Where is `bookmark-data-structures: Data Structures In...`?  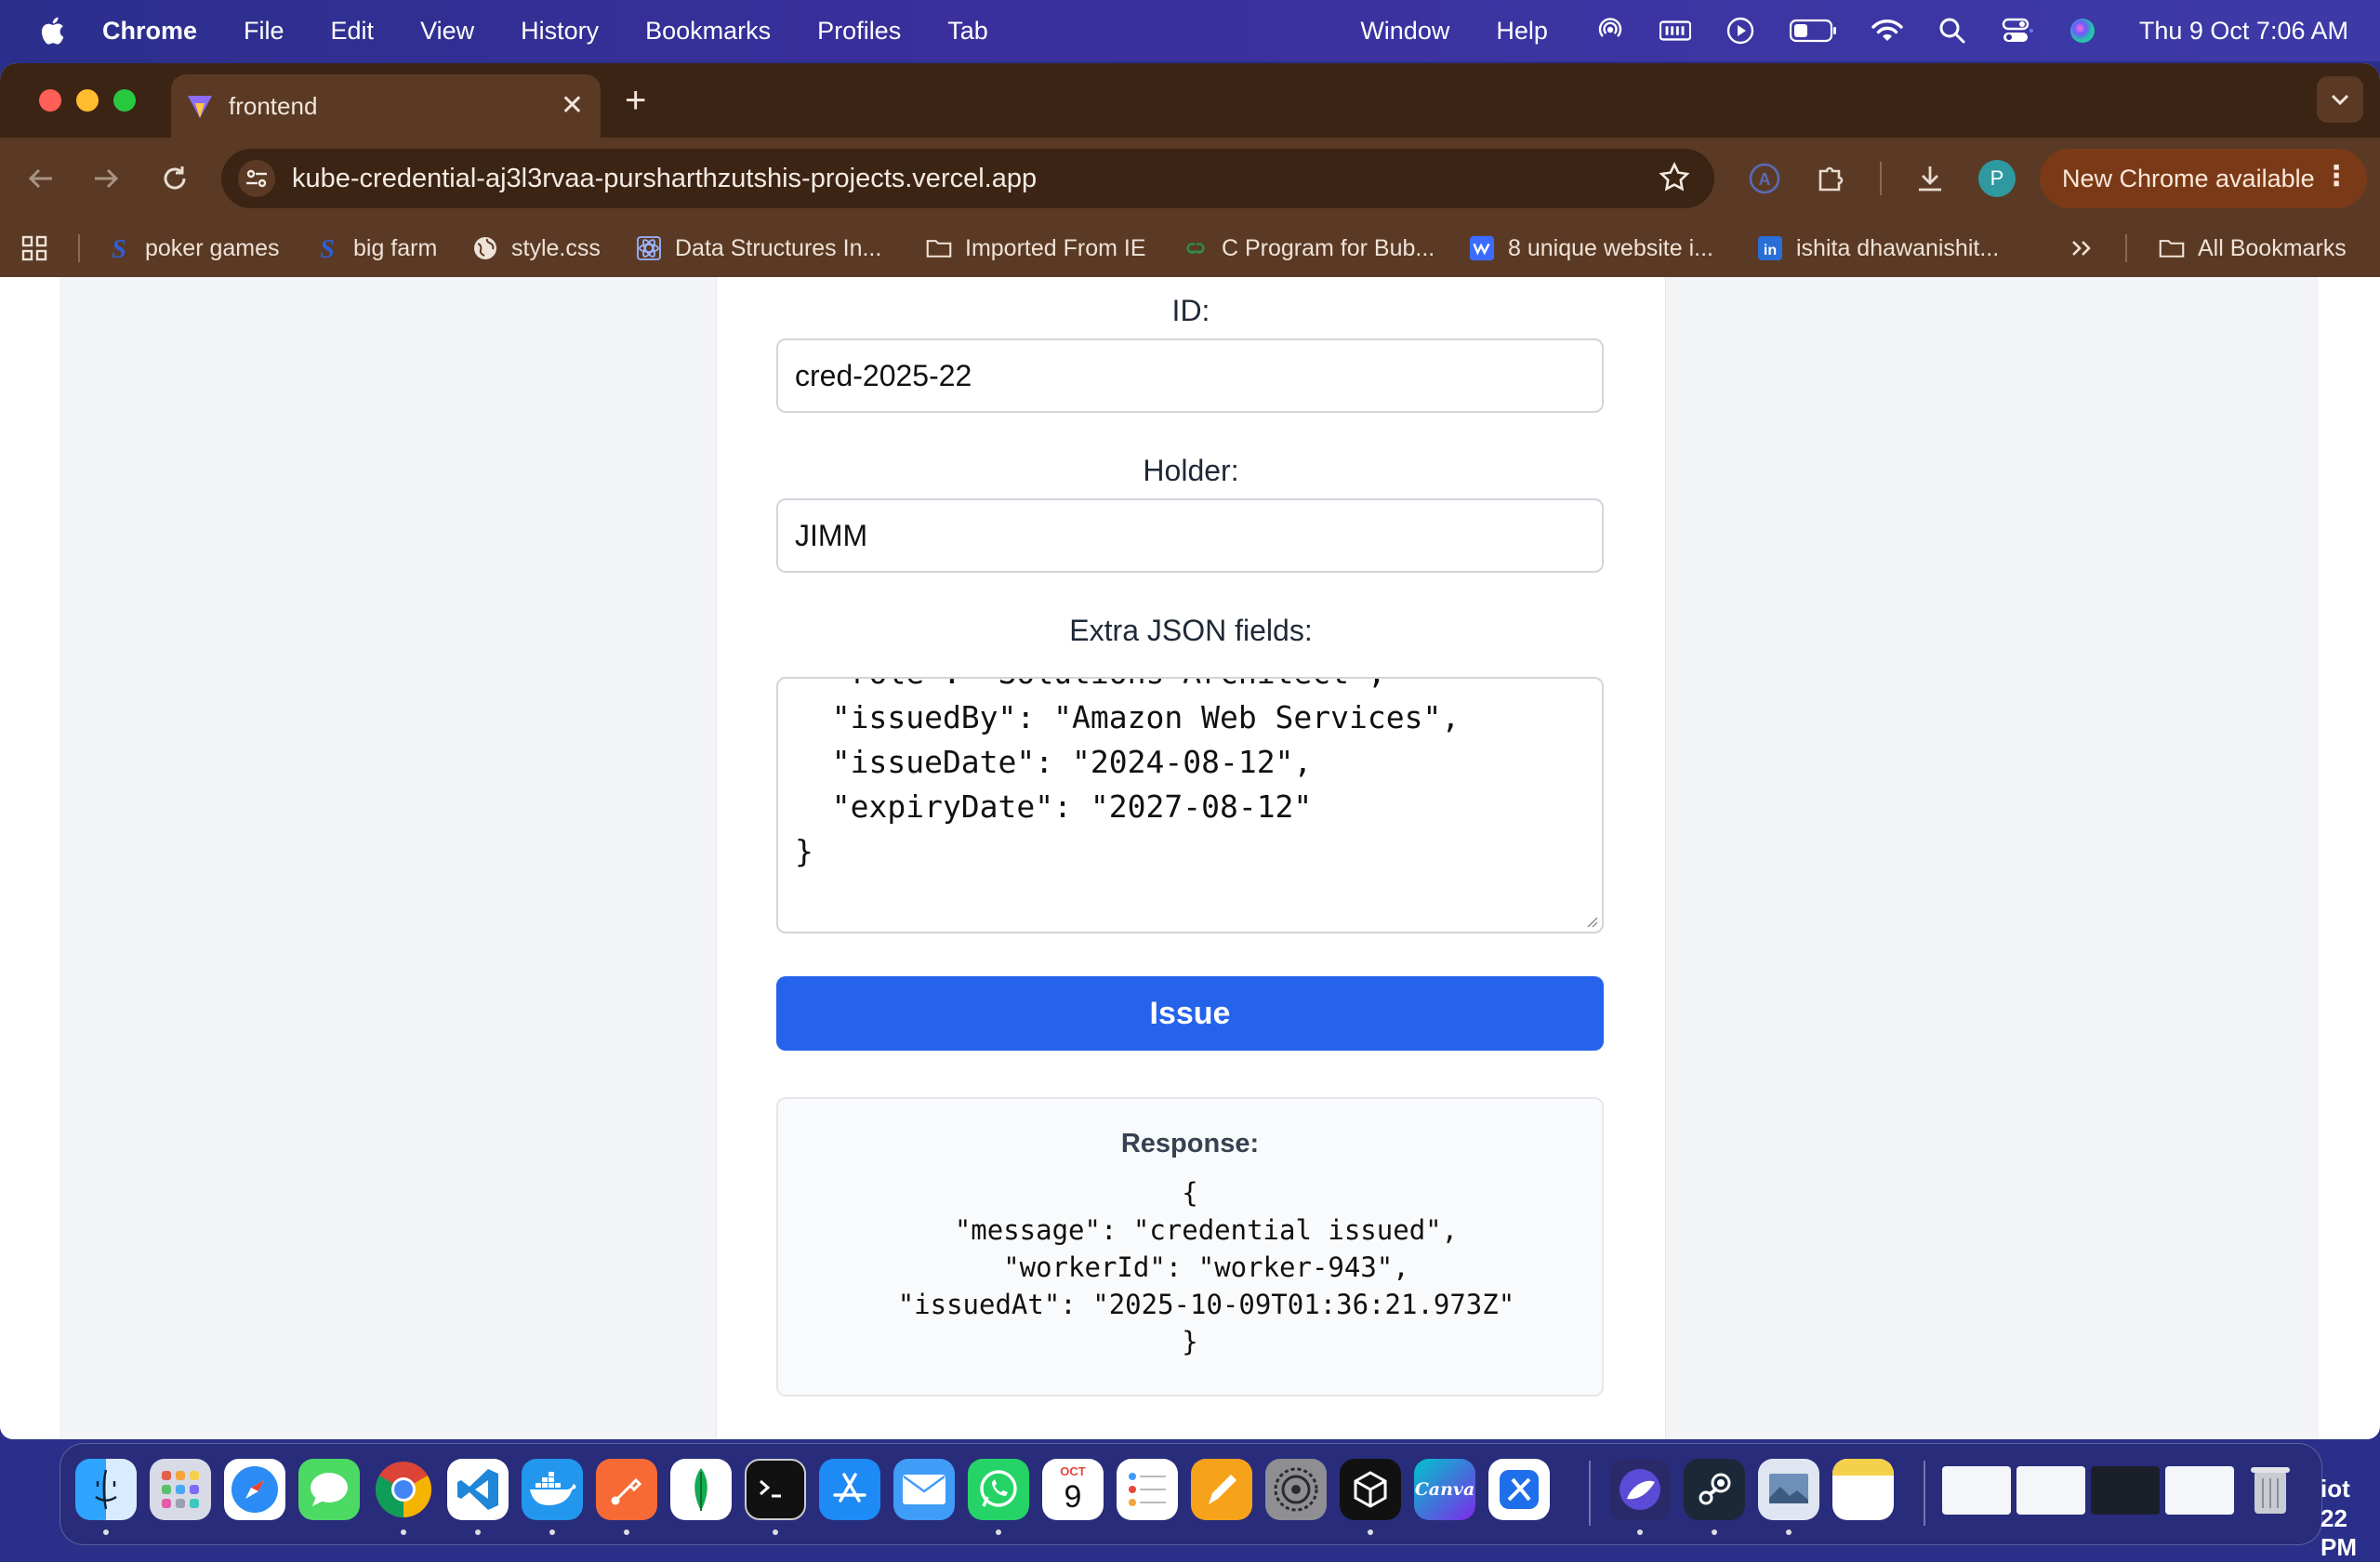 bookmark-data-structures: Data Structures In... is located at coordinates (758, 248).